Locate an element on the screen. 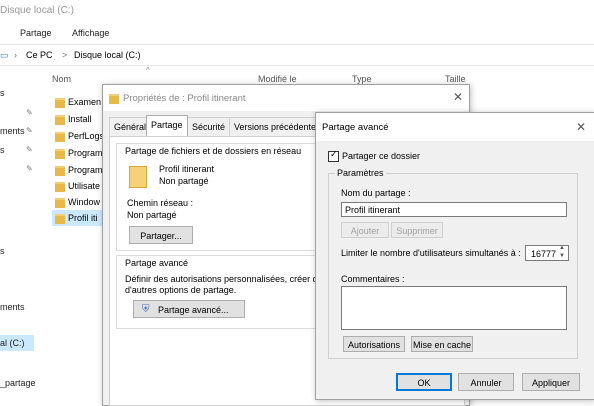 This screenshot has width=594, height=406. apply-button: Appliquer is located at coordinates (551, 382).